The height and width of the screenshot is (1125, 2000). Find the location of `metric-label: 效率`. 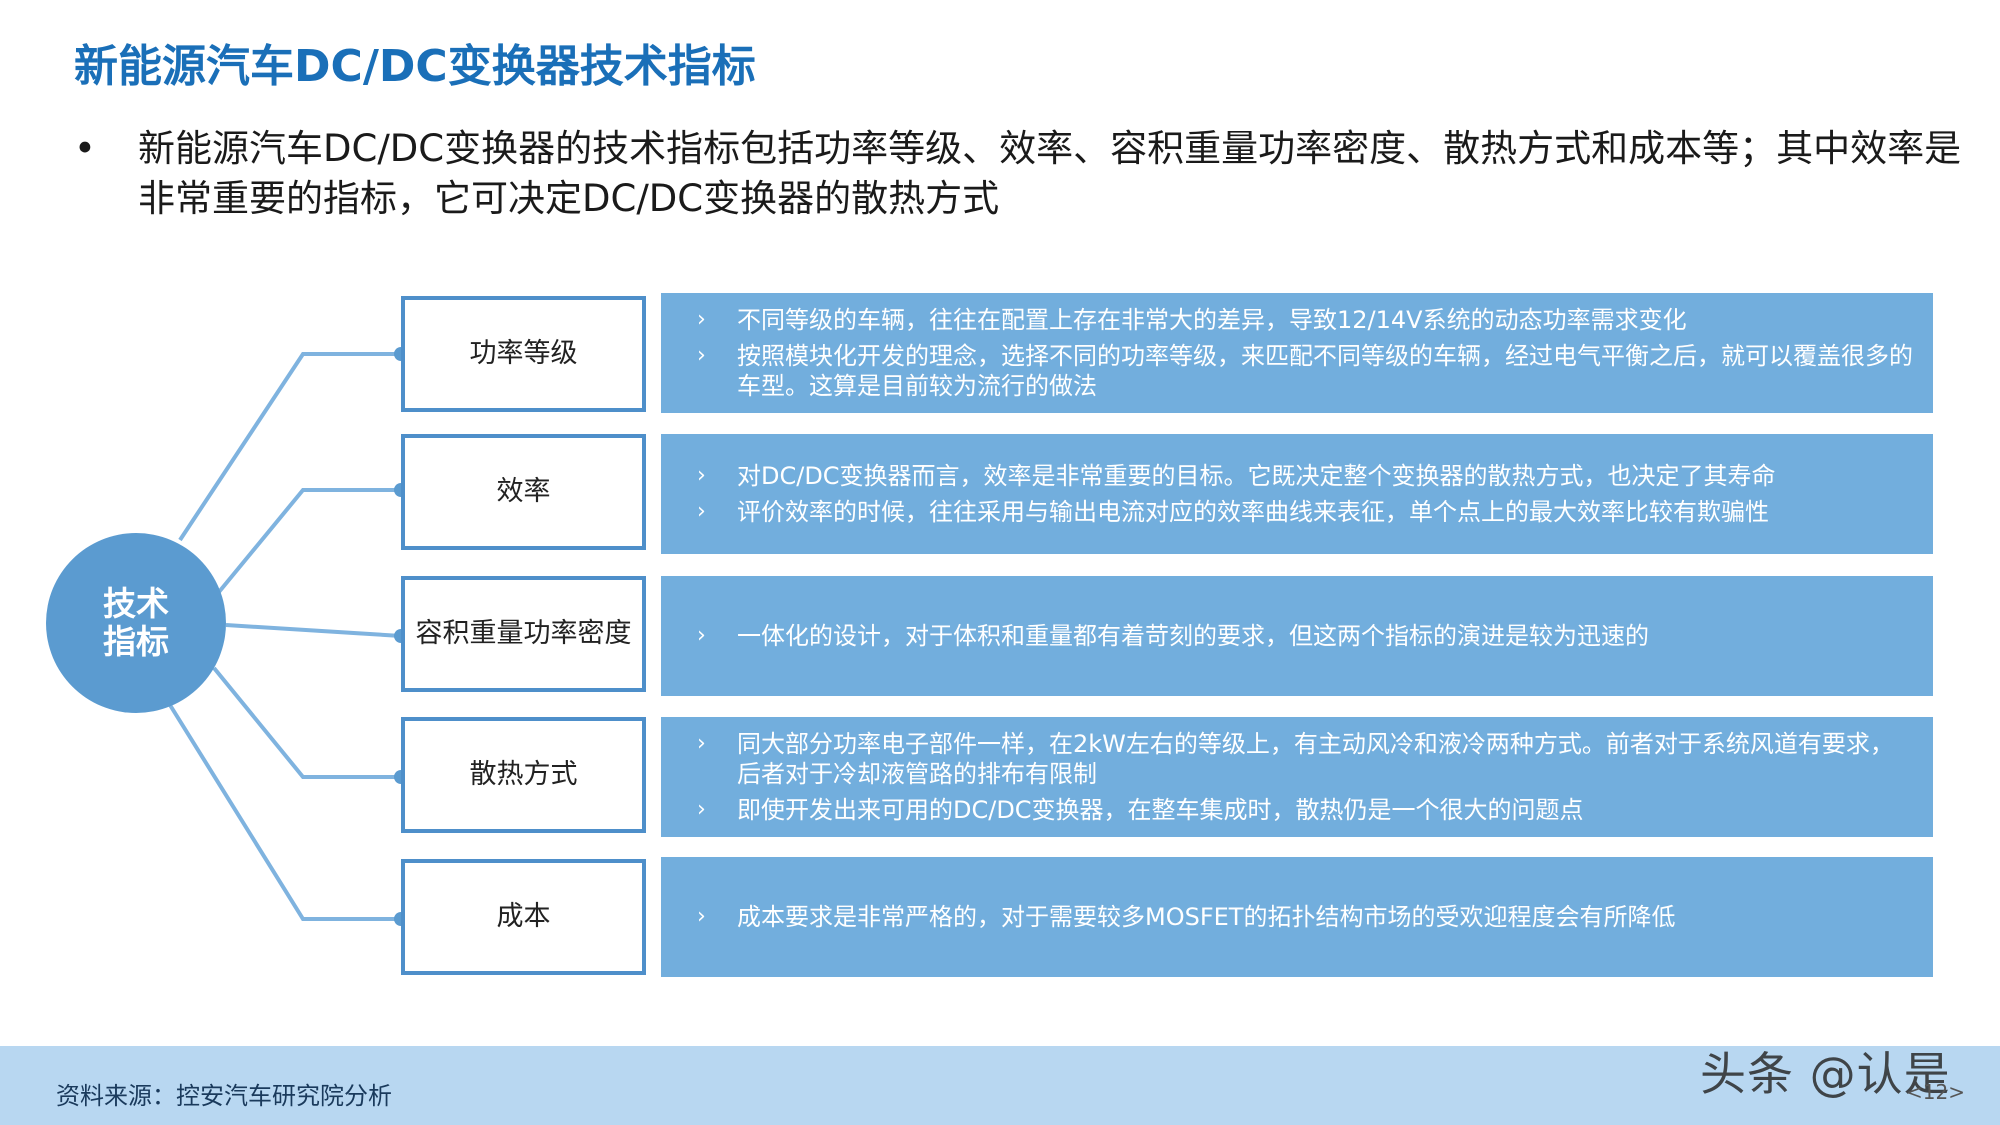

metric-label: 效率 is located at coordinates (523, 491).